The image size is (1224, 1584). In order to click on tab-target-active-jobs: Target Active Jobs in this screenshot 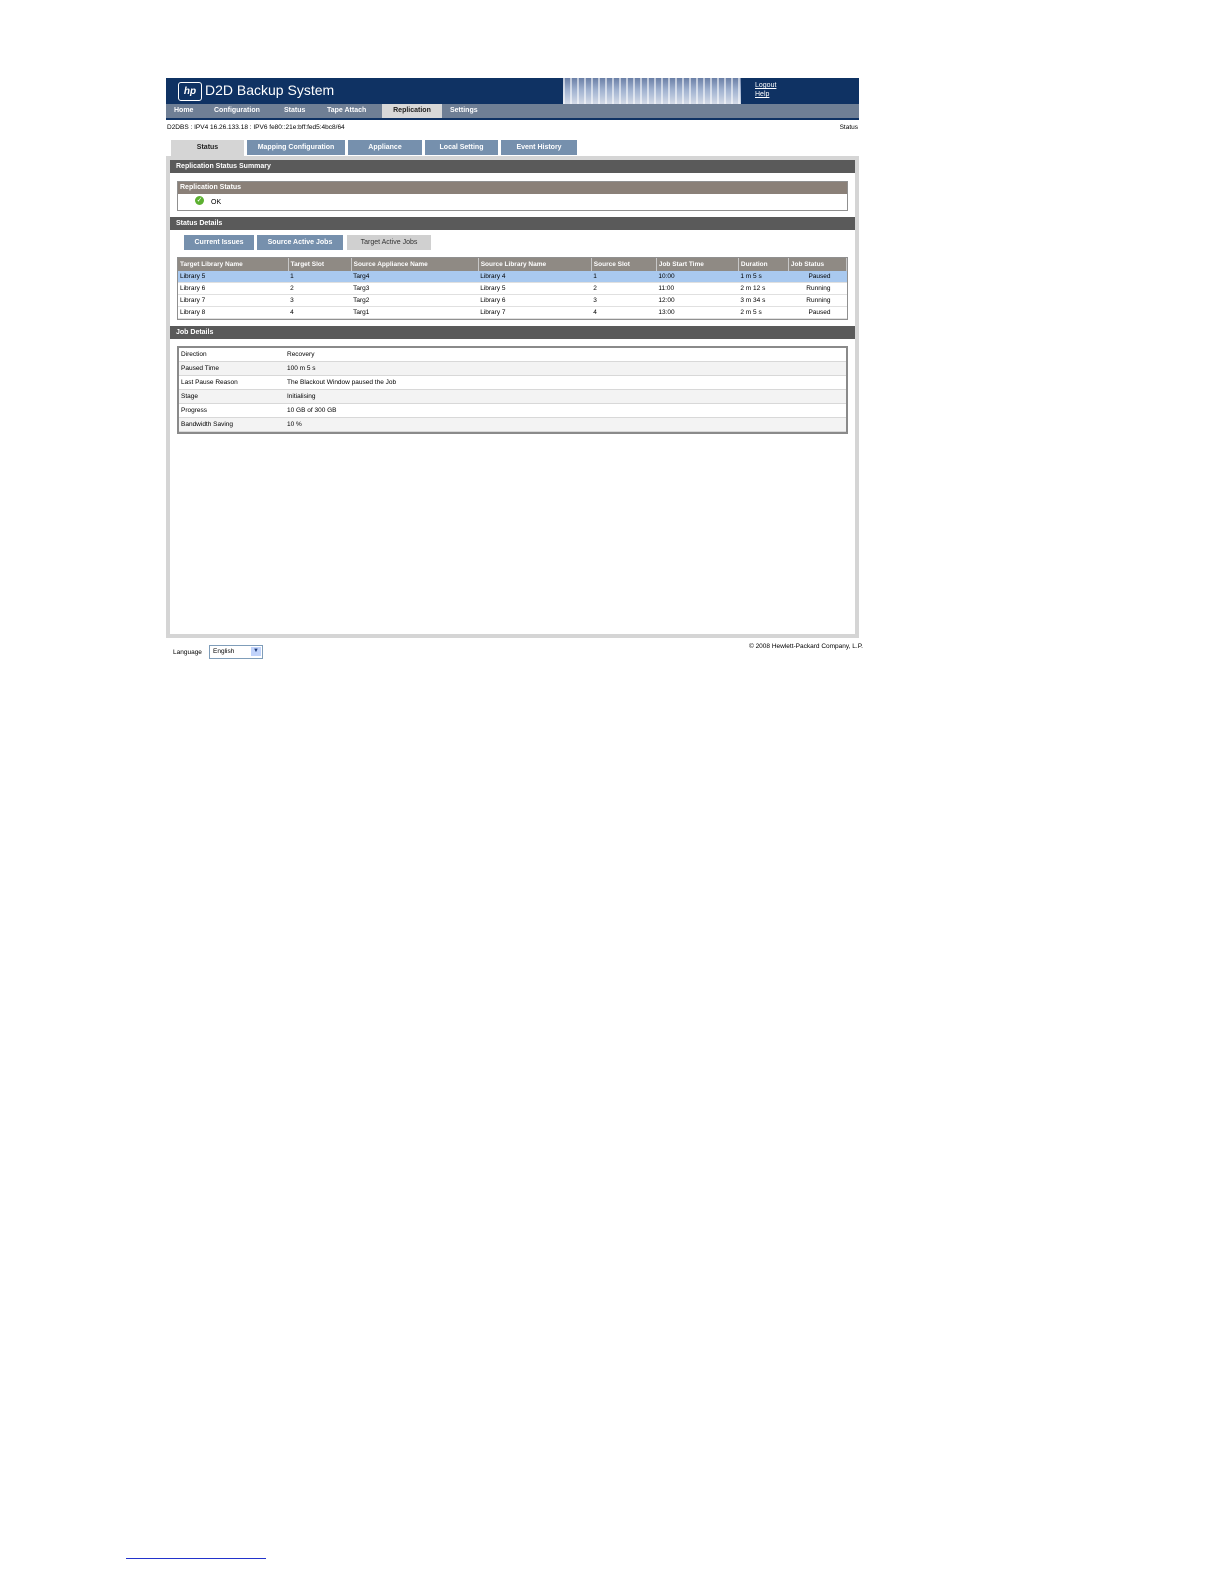, I will do `click(389, 242)`.